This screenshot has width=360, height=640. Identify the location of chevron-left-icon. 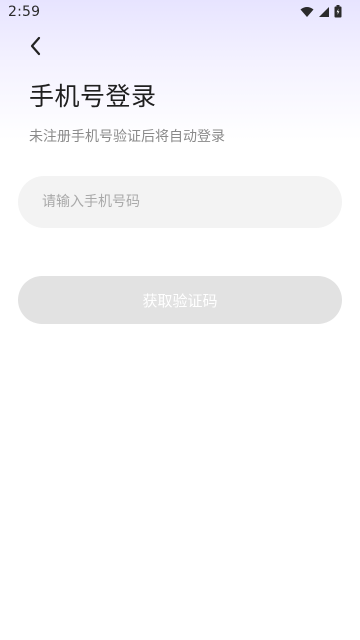
(36, 49).